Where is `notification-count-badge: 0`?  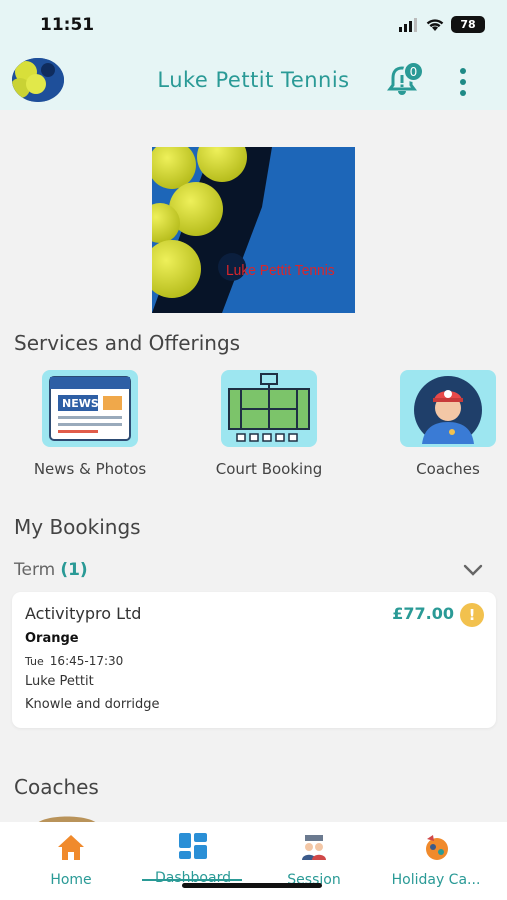
notification-count-badge: 0 is located at coordinates (413, 71).